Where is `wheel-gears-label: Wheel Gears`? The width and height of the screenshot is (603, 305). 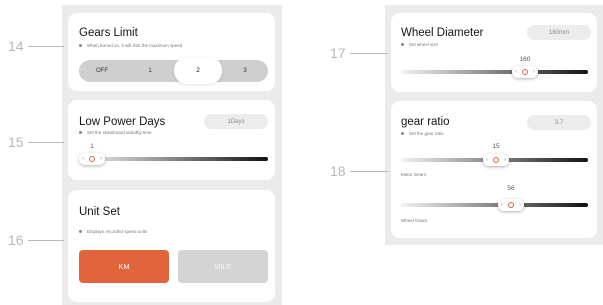 wheel-gears-label: Wheel Gears is located at coordinates (414, 220).